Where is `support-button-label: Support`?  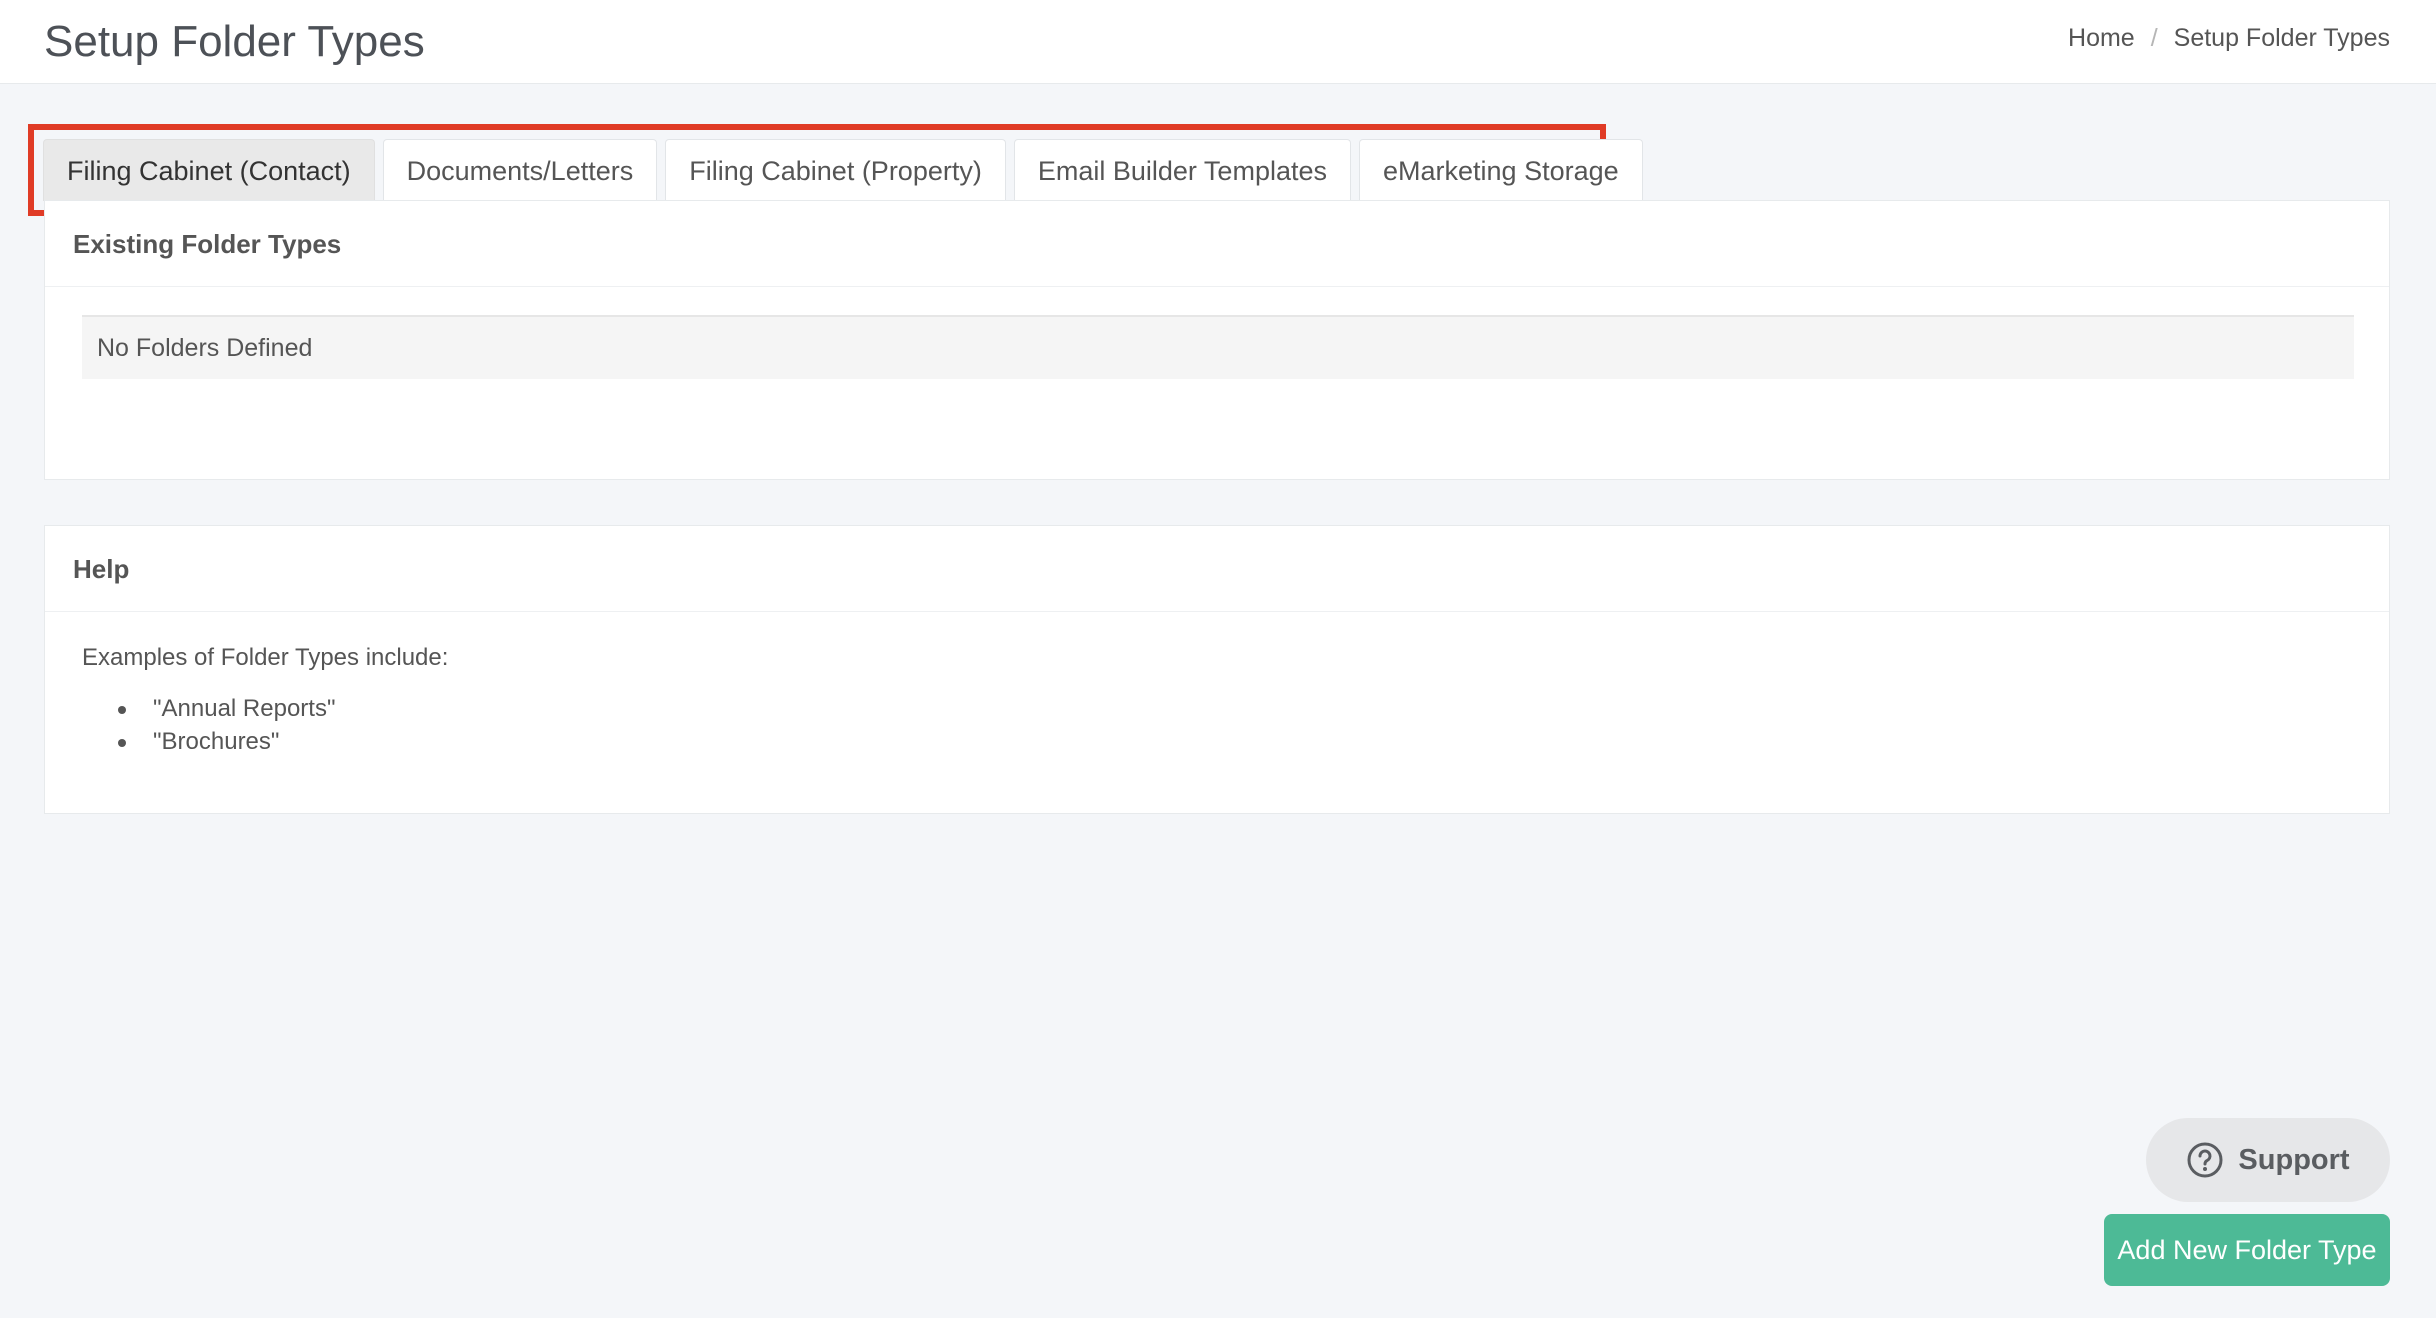
support-button-label: Support is located at coordinates (2294, 1159).